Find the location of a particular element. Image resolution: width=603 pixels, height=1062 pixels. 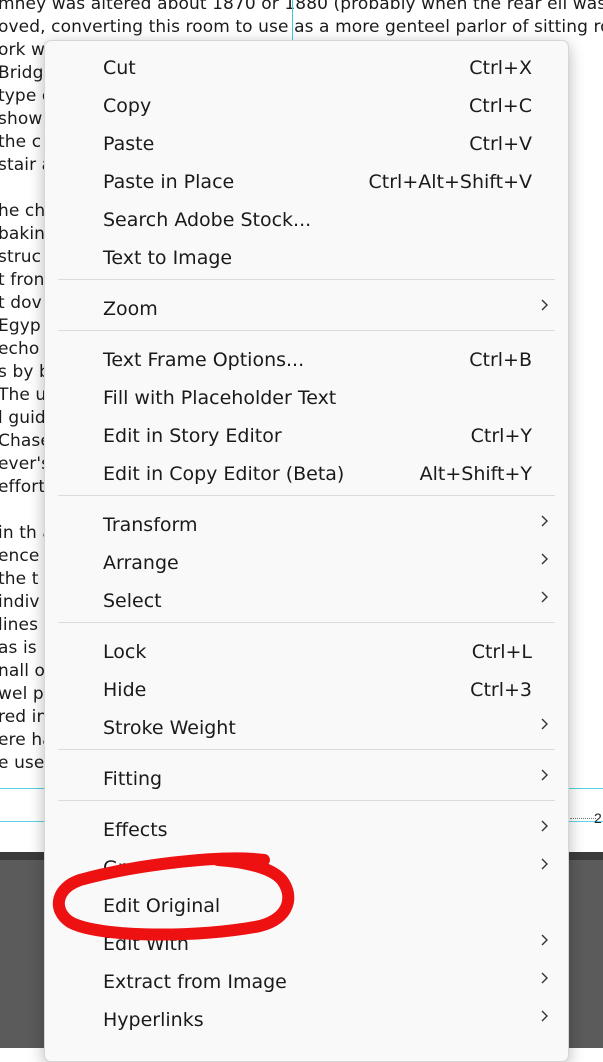

menu-item-label: Effects is located at coordinates (135, 830).